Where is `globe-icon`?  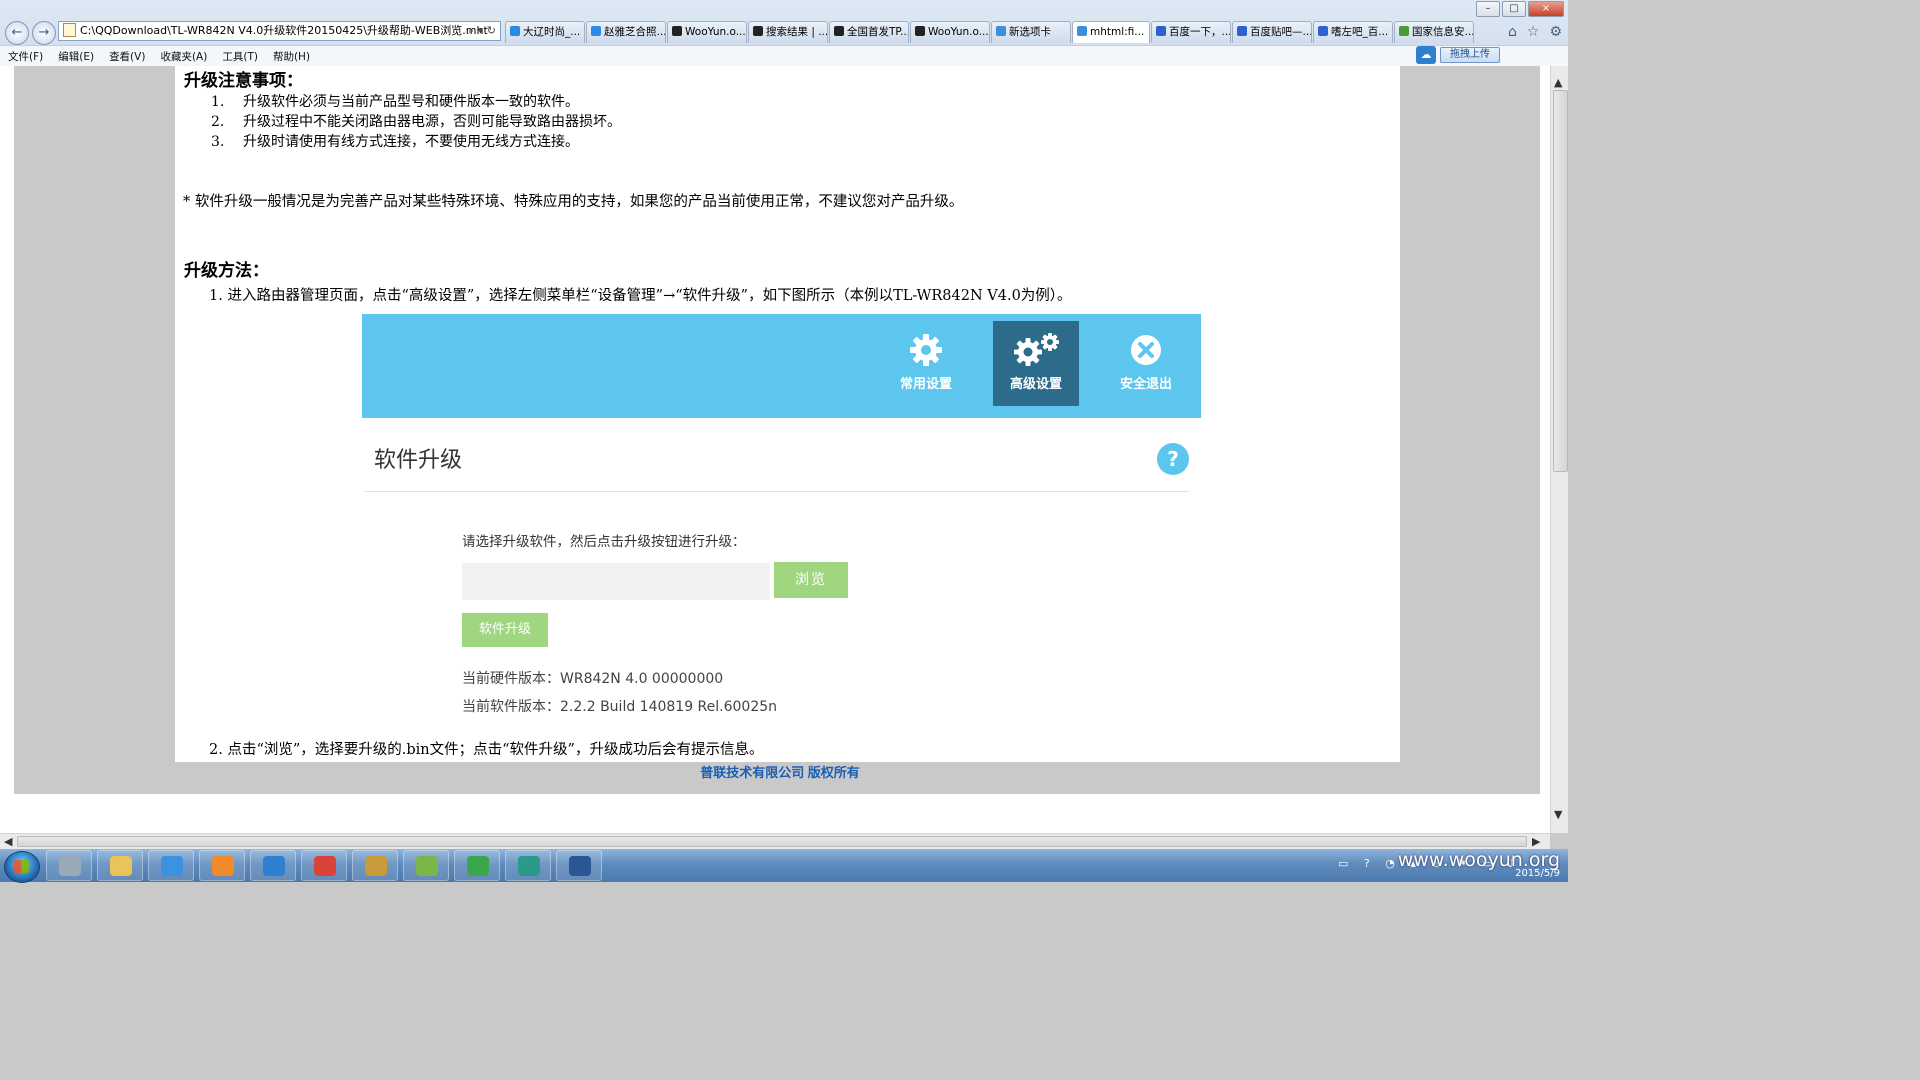 globe-icon is located at coordinates (529, 866).